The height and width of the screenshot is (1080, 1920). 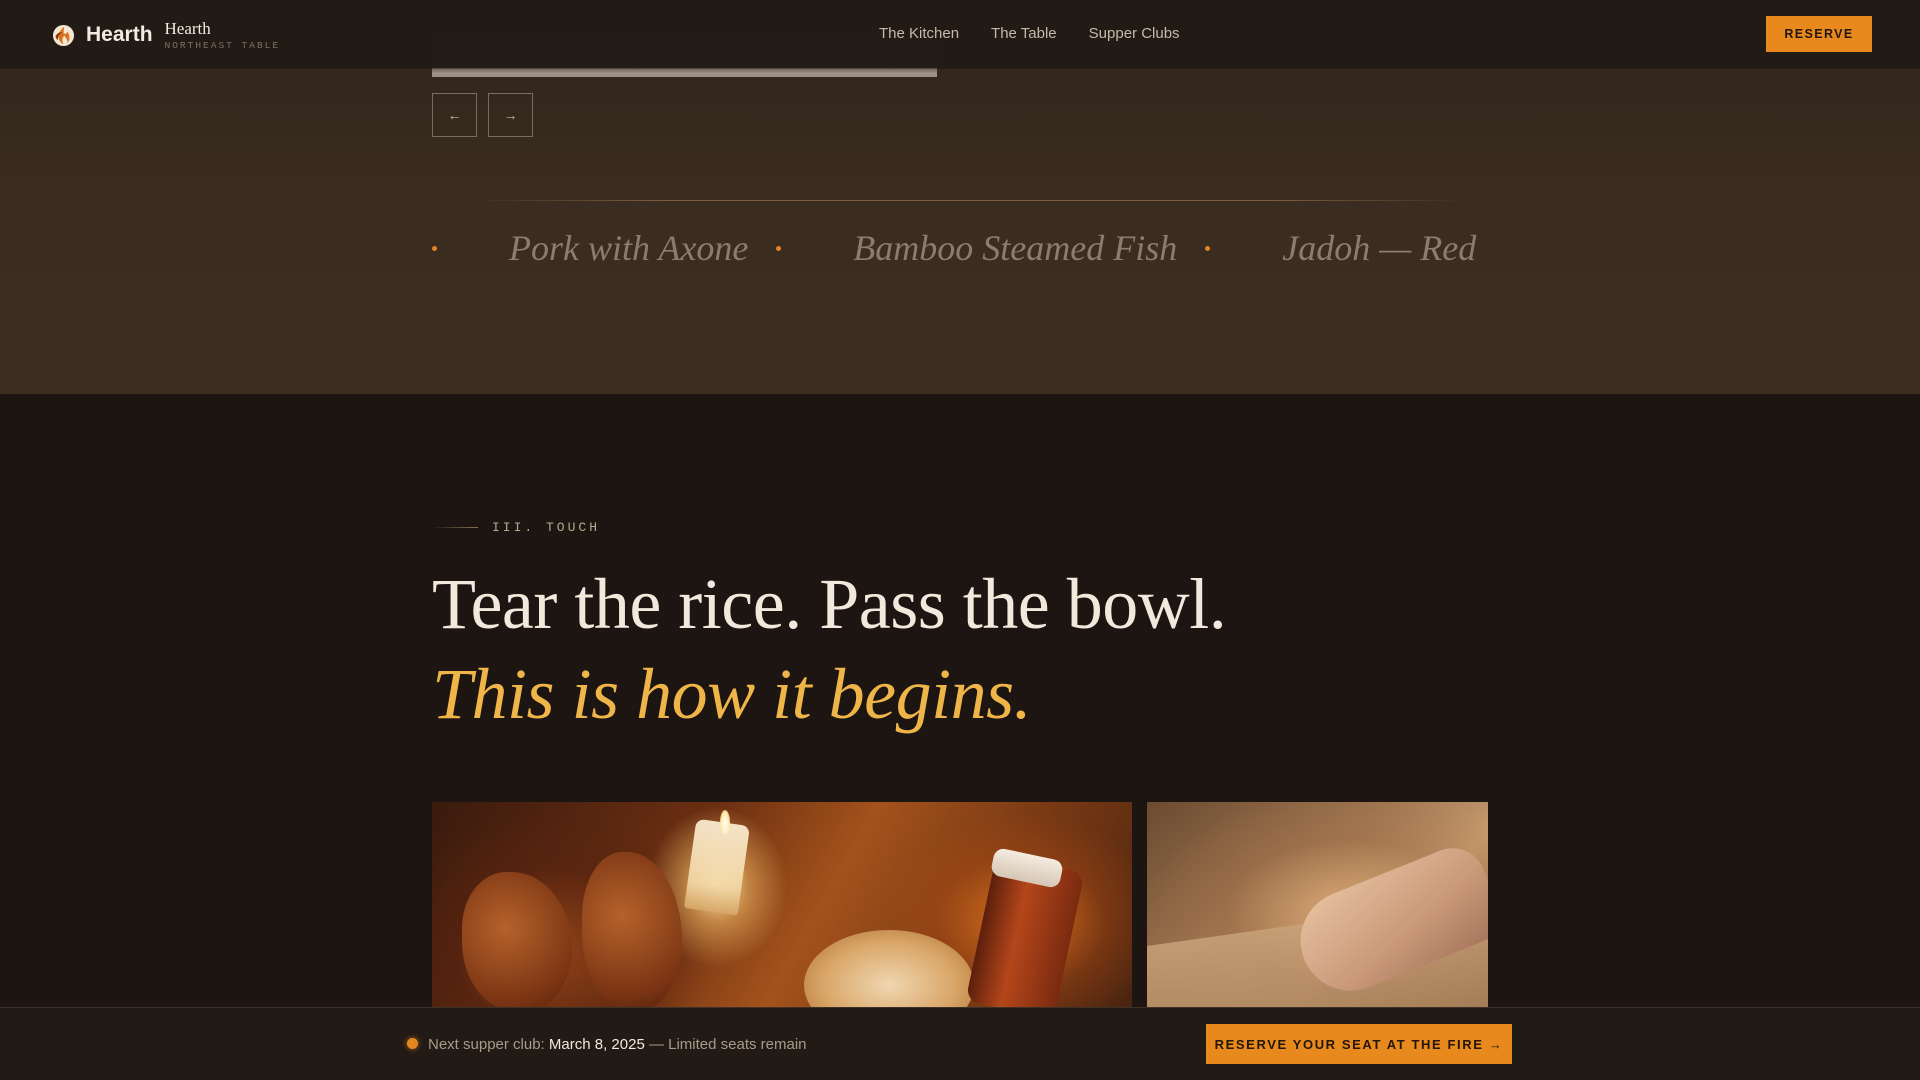 What do you see at coordinates (960, 1043) in the screenshot?
I see `sticky-reservation-bar` at bounding box center [960, 1043].